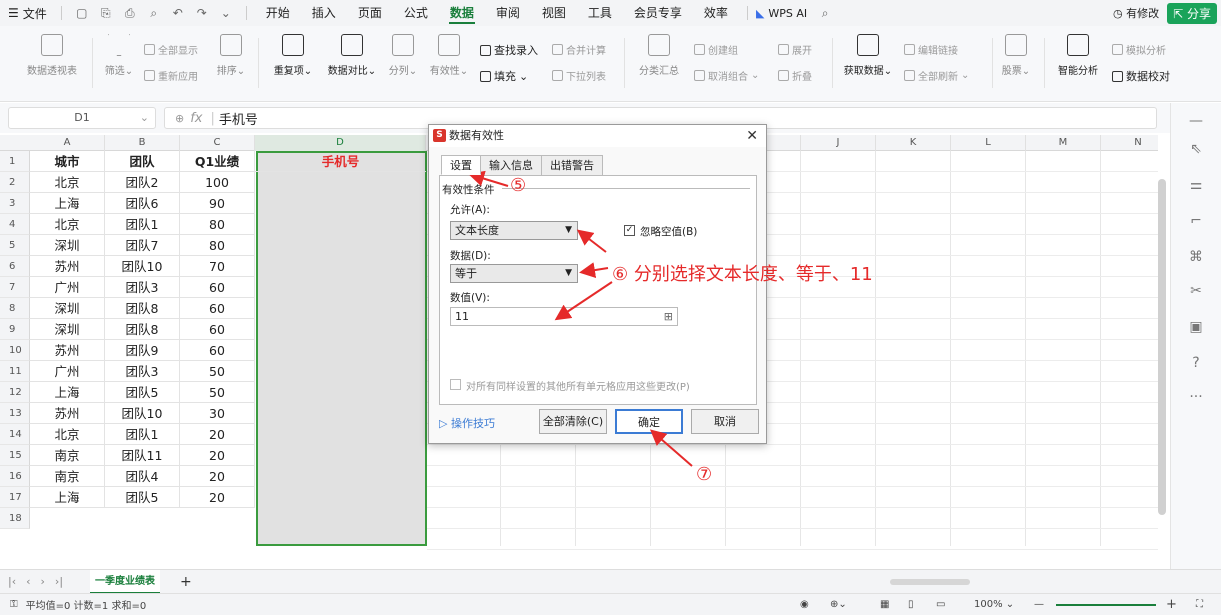 This screenshot has width=1221, height=615. What do you see at coordinates (67, 371) in the screenshot?
I see `table-cell: 广州` at bounding box center [67, 371].